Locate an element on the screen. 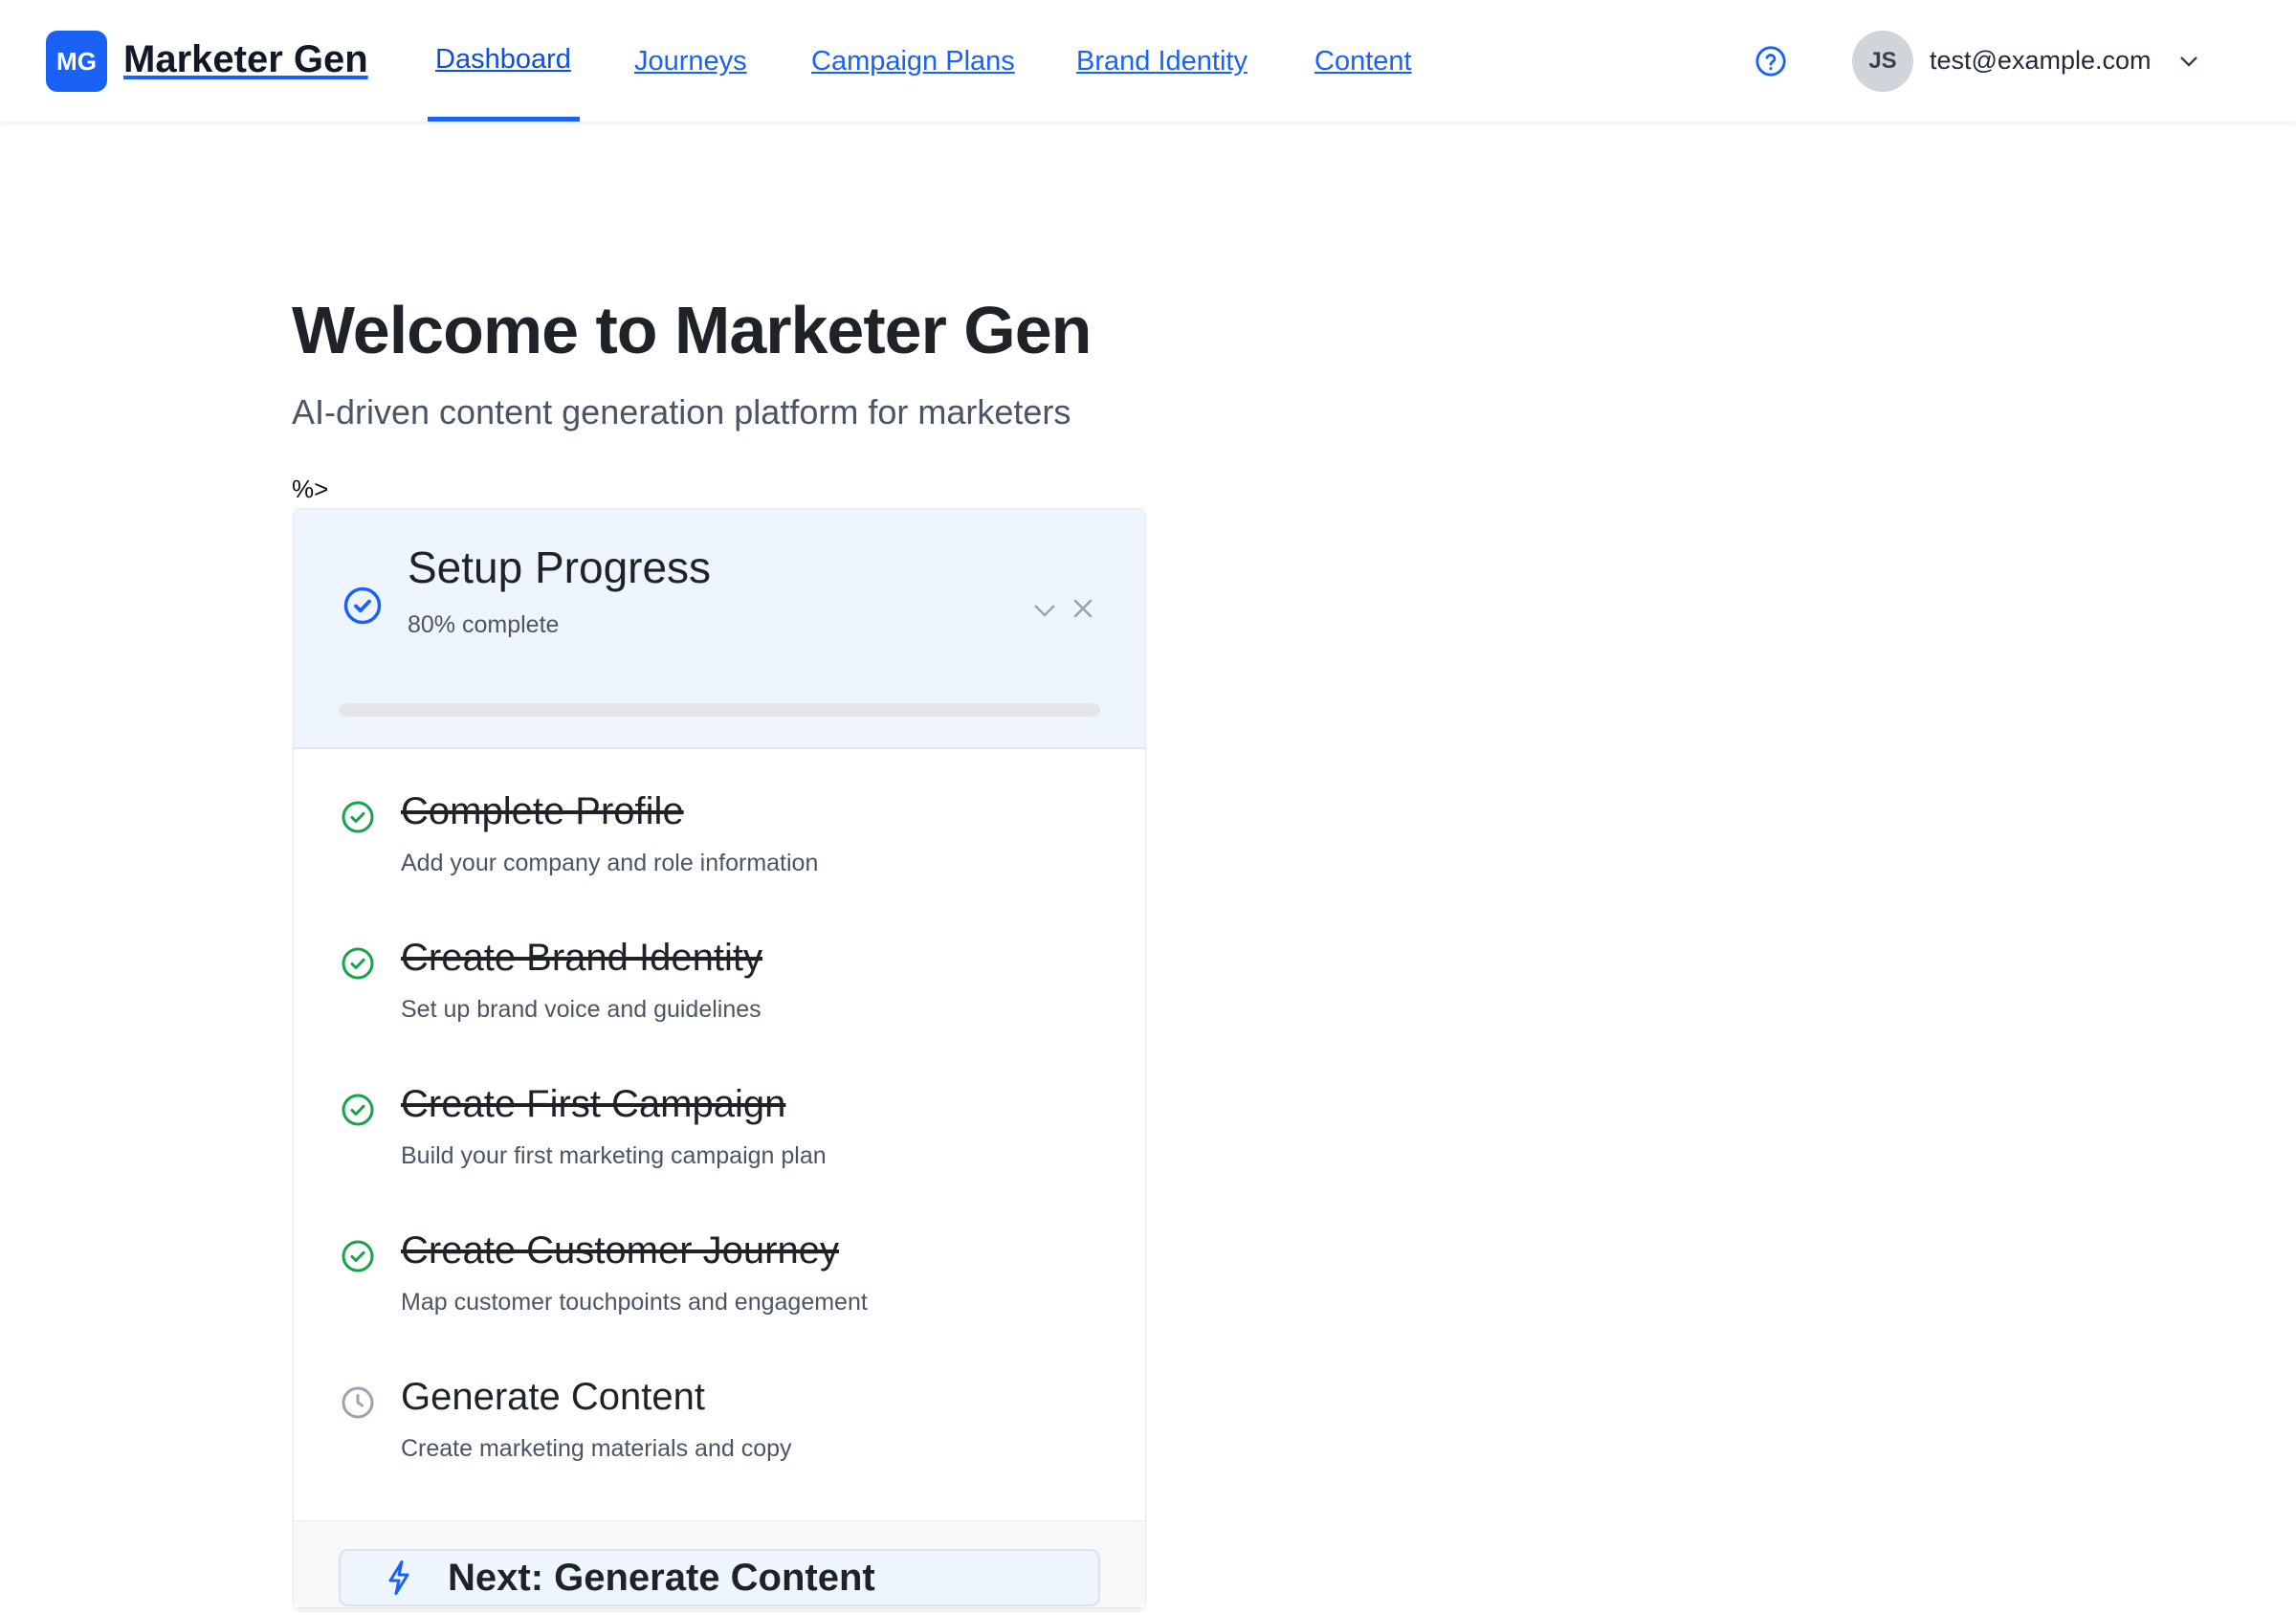 The width and height of the screenshot is (2296, 1615). next-step-label: Next: Generate Content is located at coordinates (661, 1578).